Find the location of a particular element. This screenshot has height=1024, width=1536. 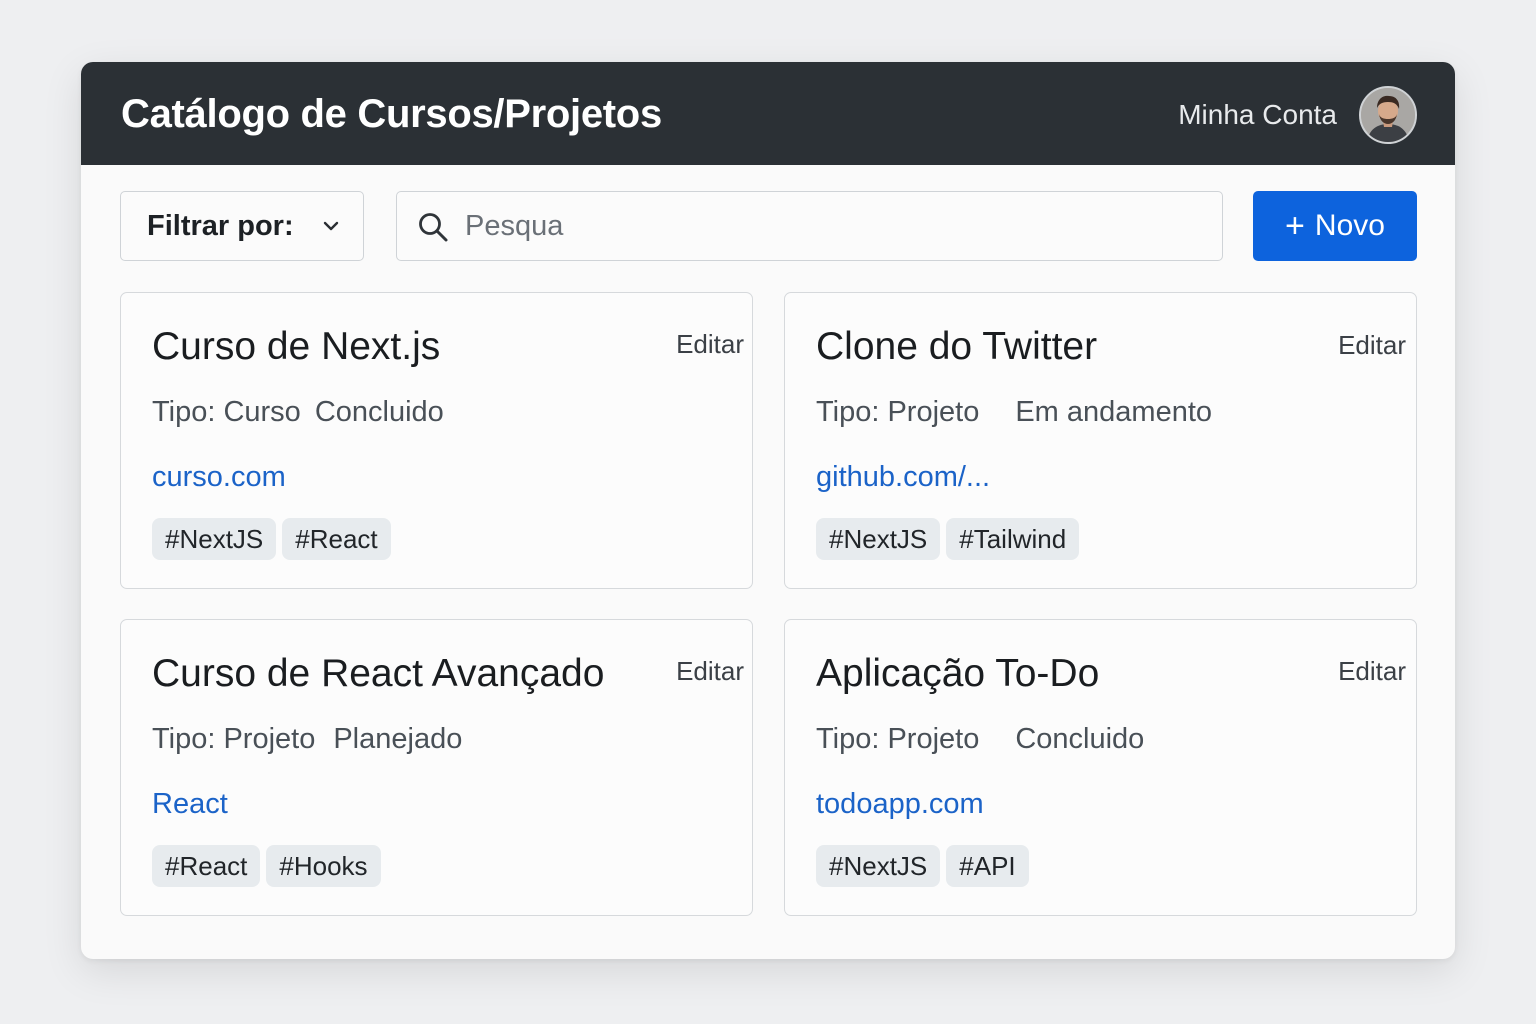

filter-dropdown: Filtrar por: is located at coordinates (242, 226).